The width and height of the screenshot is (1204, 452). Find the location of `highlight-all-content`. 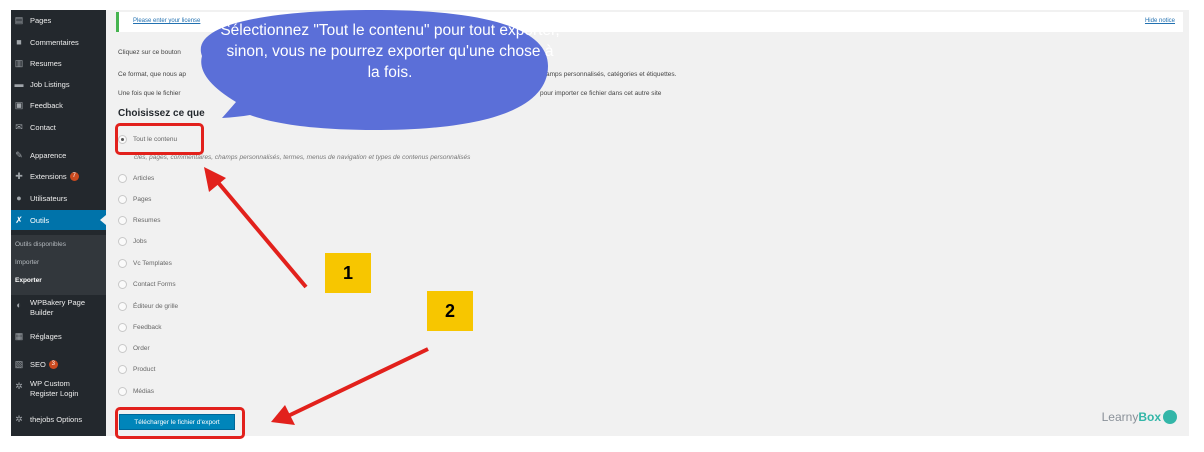

highlight-all-content is located at coordinates (159, 139).